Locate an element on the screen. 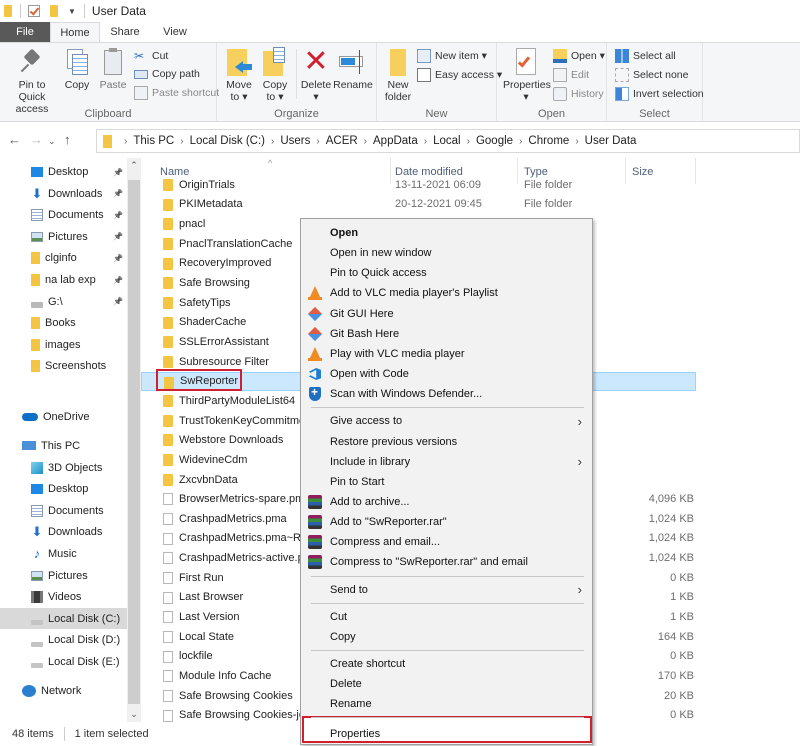 The width and height of the screenshot is (800, 746). sidebar-item-documents: Documents 📌 is located at coordinates (63, 215).